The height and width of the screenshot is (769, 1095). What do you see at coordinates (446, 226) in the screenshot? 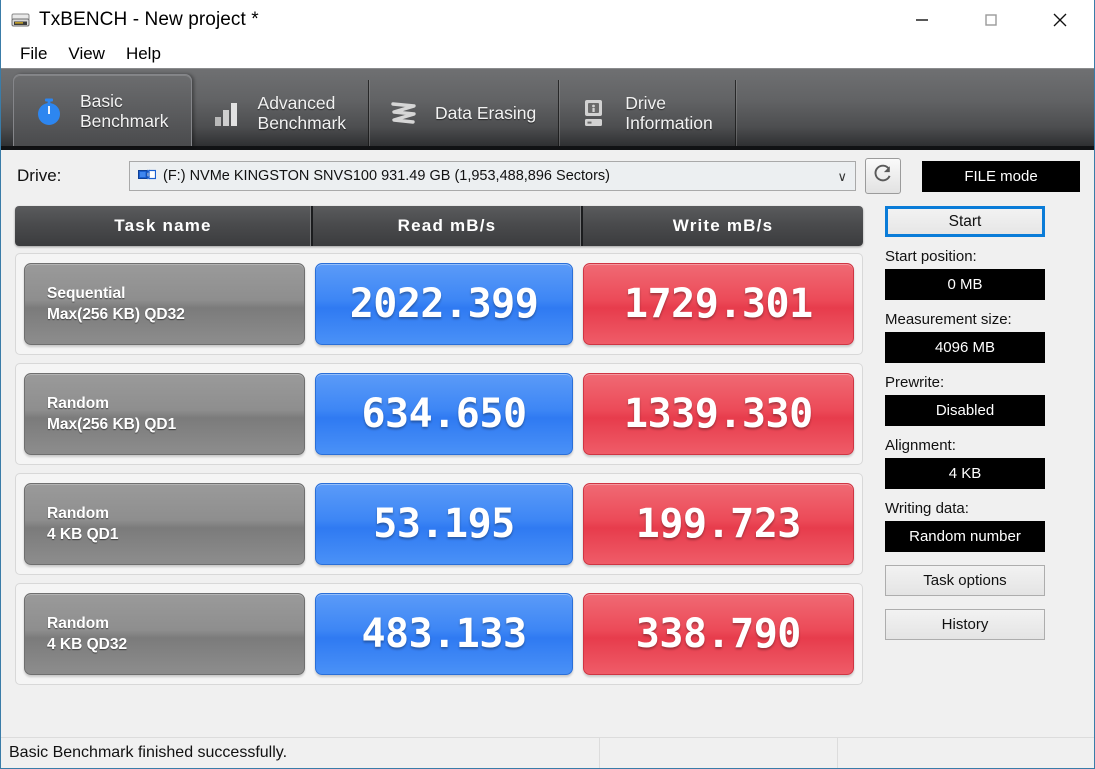
I see `column-header-read: Read mB/s` at bounding box center [446, 226].